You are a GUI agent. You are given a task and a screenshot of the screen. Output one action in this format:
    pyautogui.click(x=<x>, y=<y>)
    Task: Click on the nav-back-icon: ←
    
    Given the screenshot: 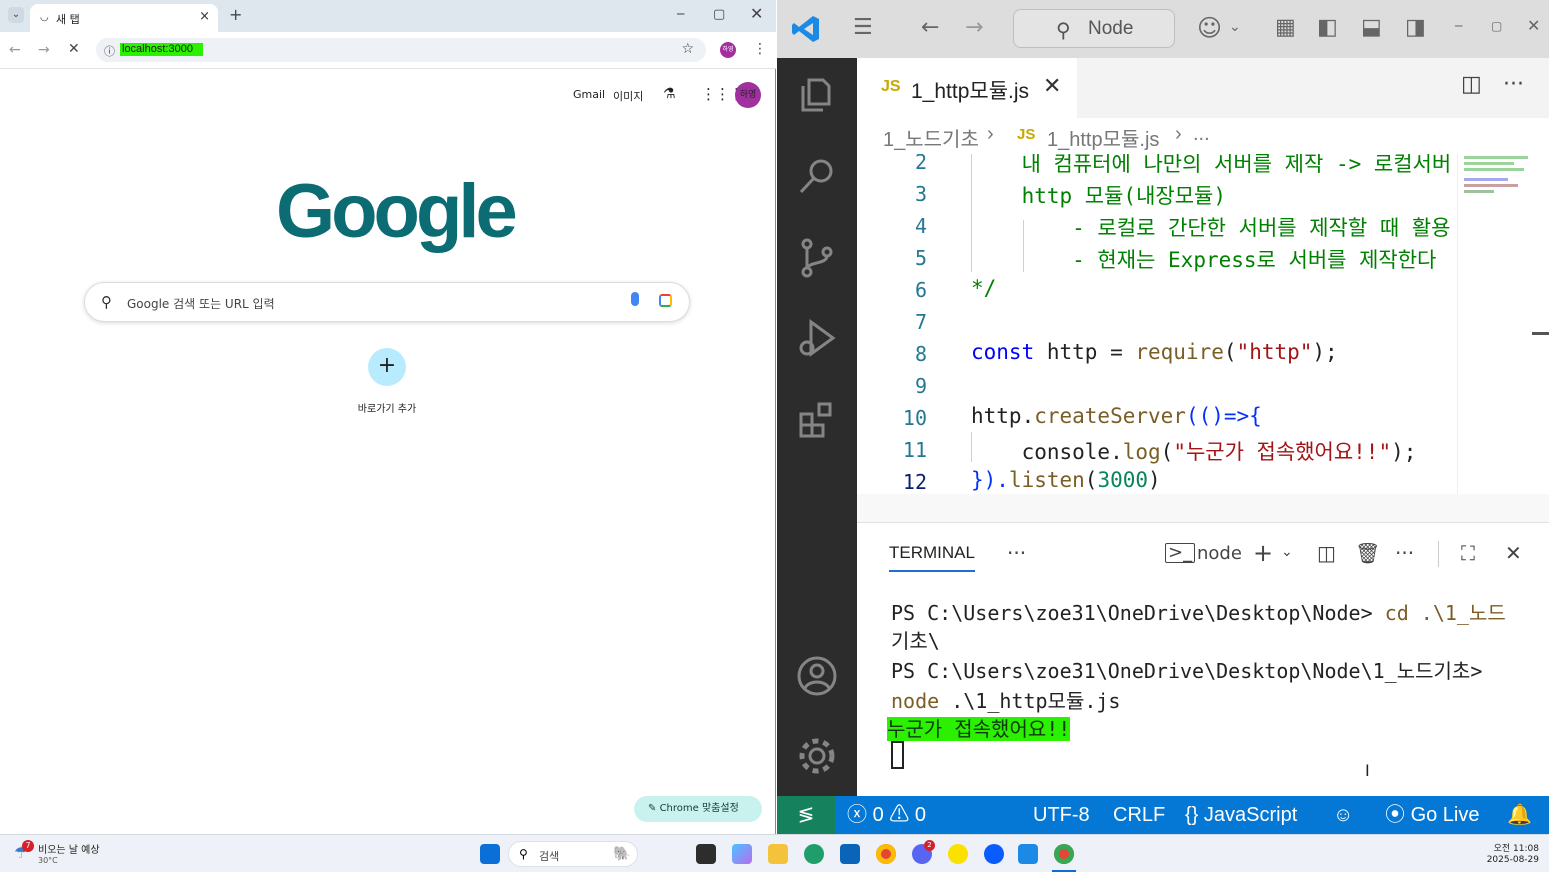 What is the action you would take?
    pyautogui.click(x=930, y=28)
    